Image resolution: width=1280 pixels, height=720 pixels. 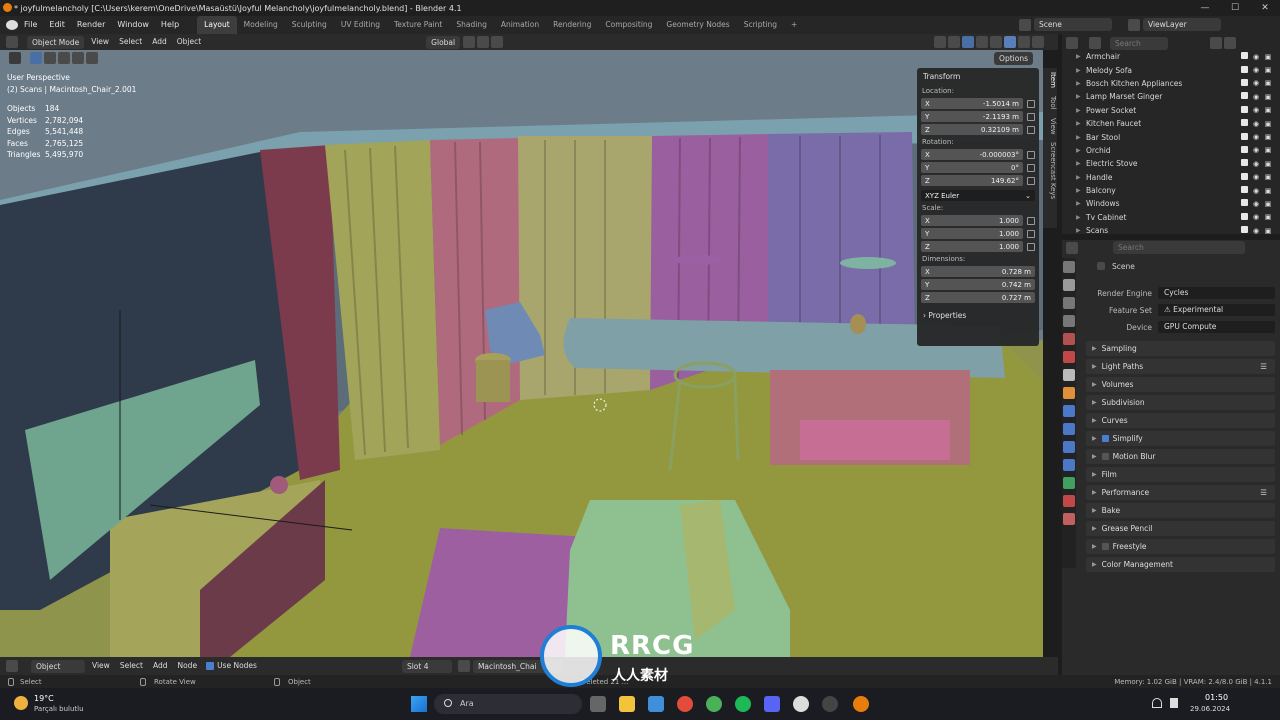 What do you see at coordinates (830, 704) in the screenshot?
I see `obs-icon` at bounding box center [830, 704].